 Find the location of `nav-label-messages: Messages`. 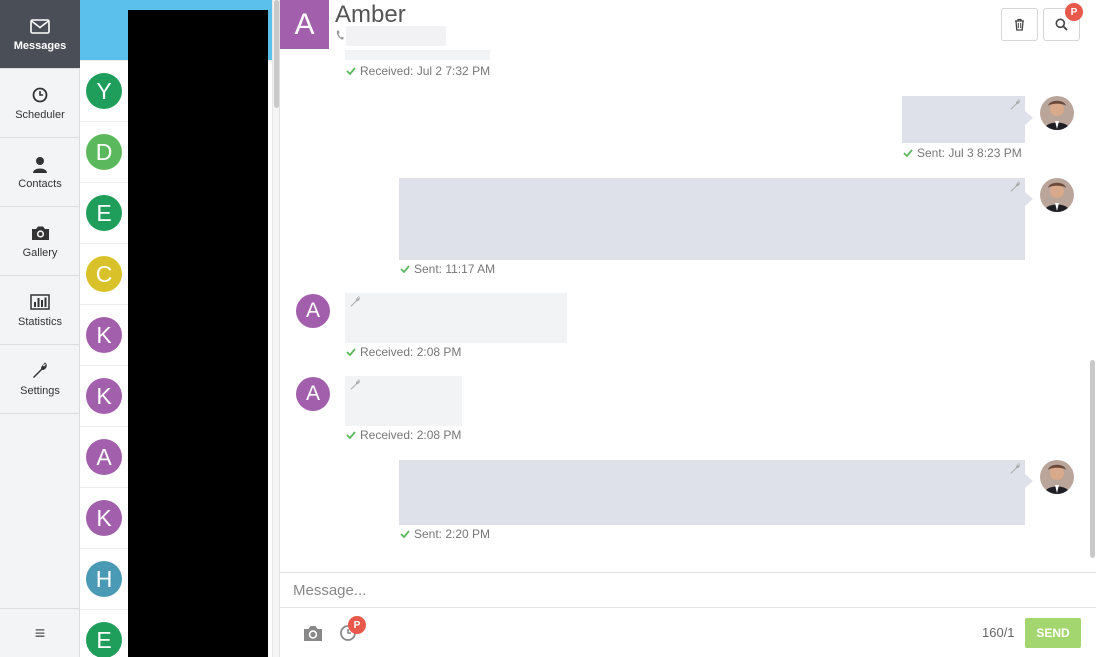

nav-label-messages: Messages is located at coordinates (40, 46).